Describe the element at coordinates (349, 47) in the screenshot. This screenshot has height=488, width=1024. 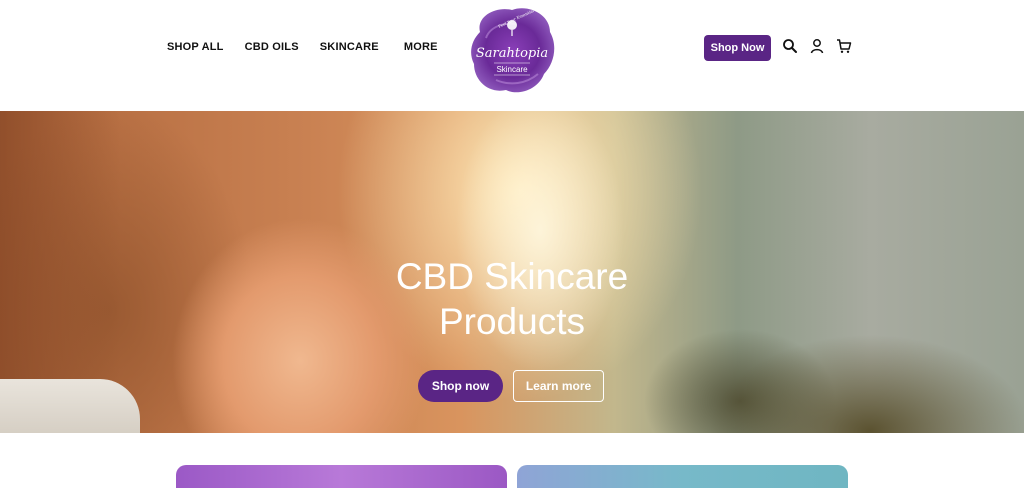
I see `nav-skincare: SKINCARE` at that location.